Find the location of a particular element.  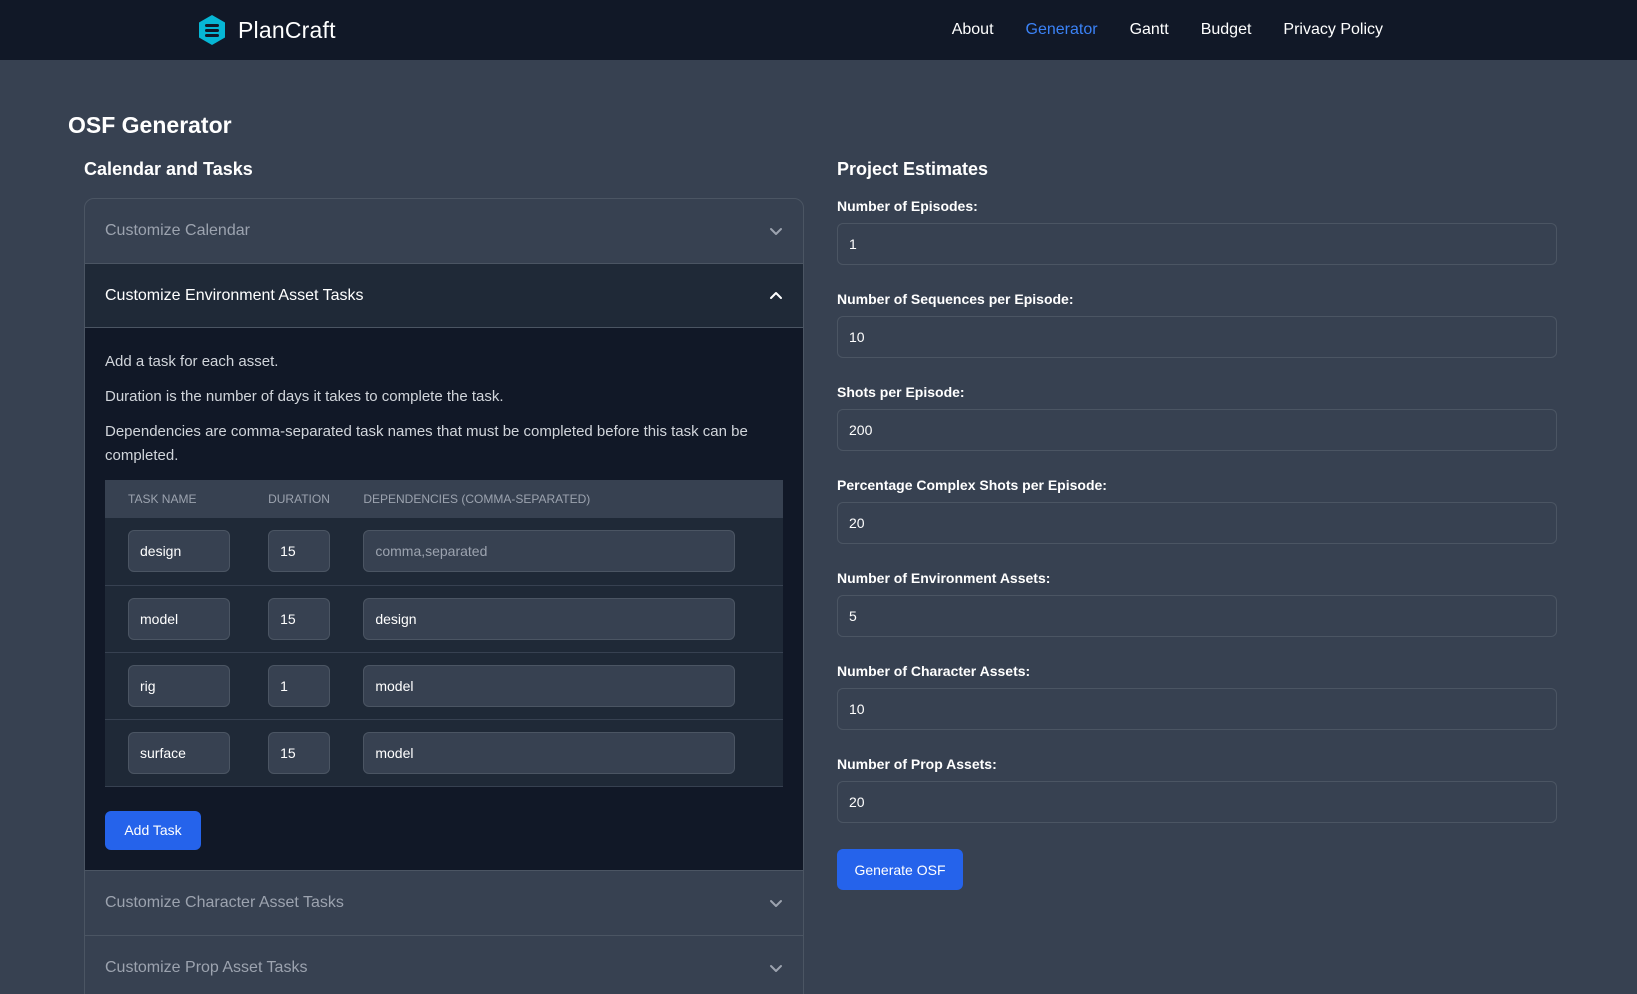

brand: PlanCraft is located at coordinates (267, 30).